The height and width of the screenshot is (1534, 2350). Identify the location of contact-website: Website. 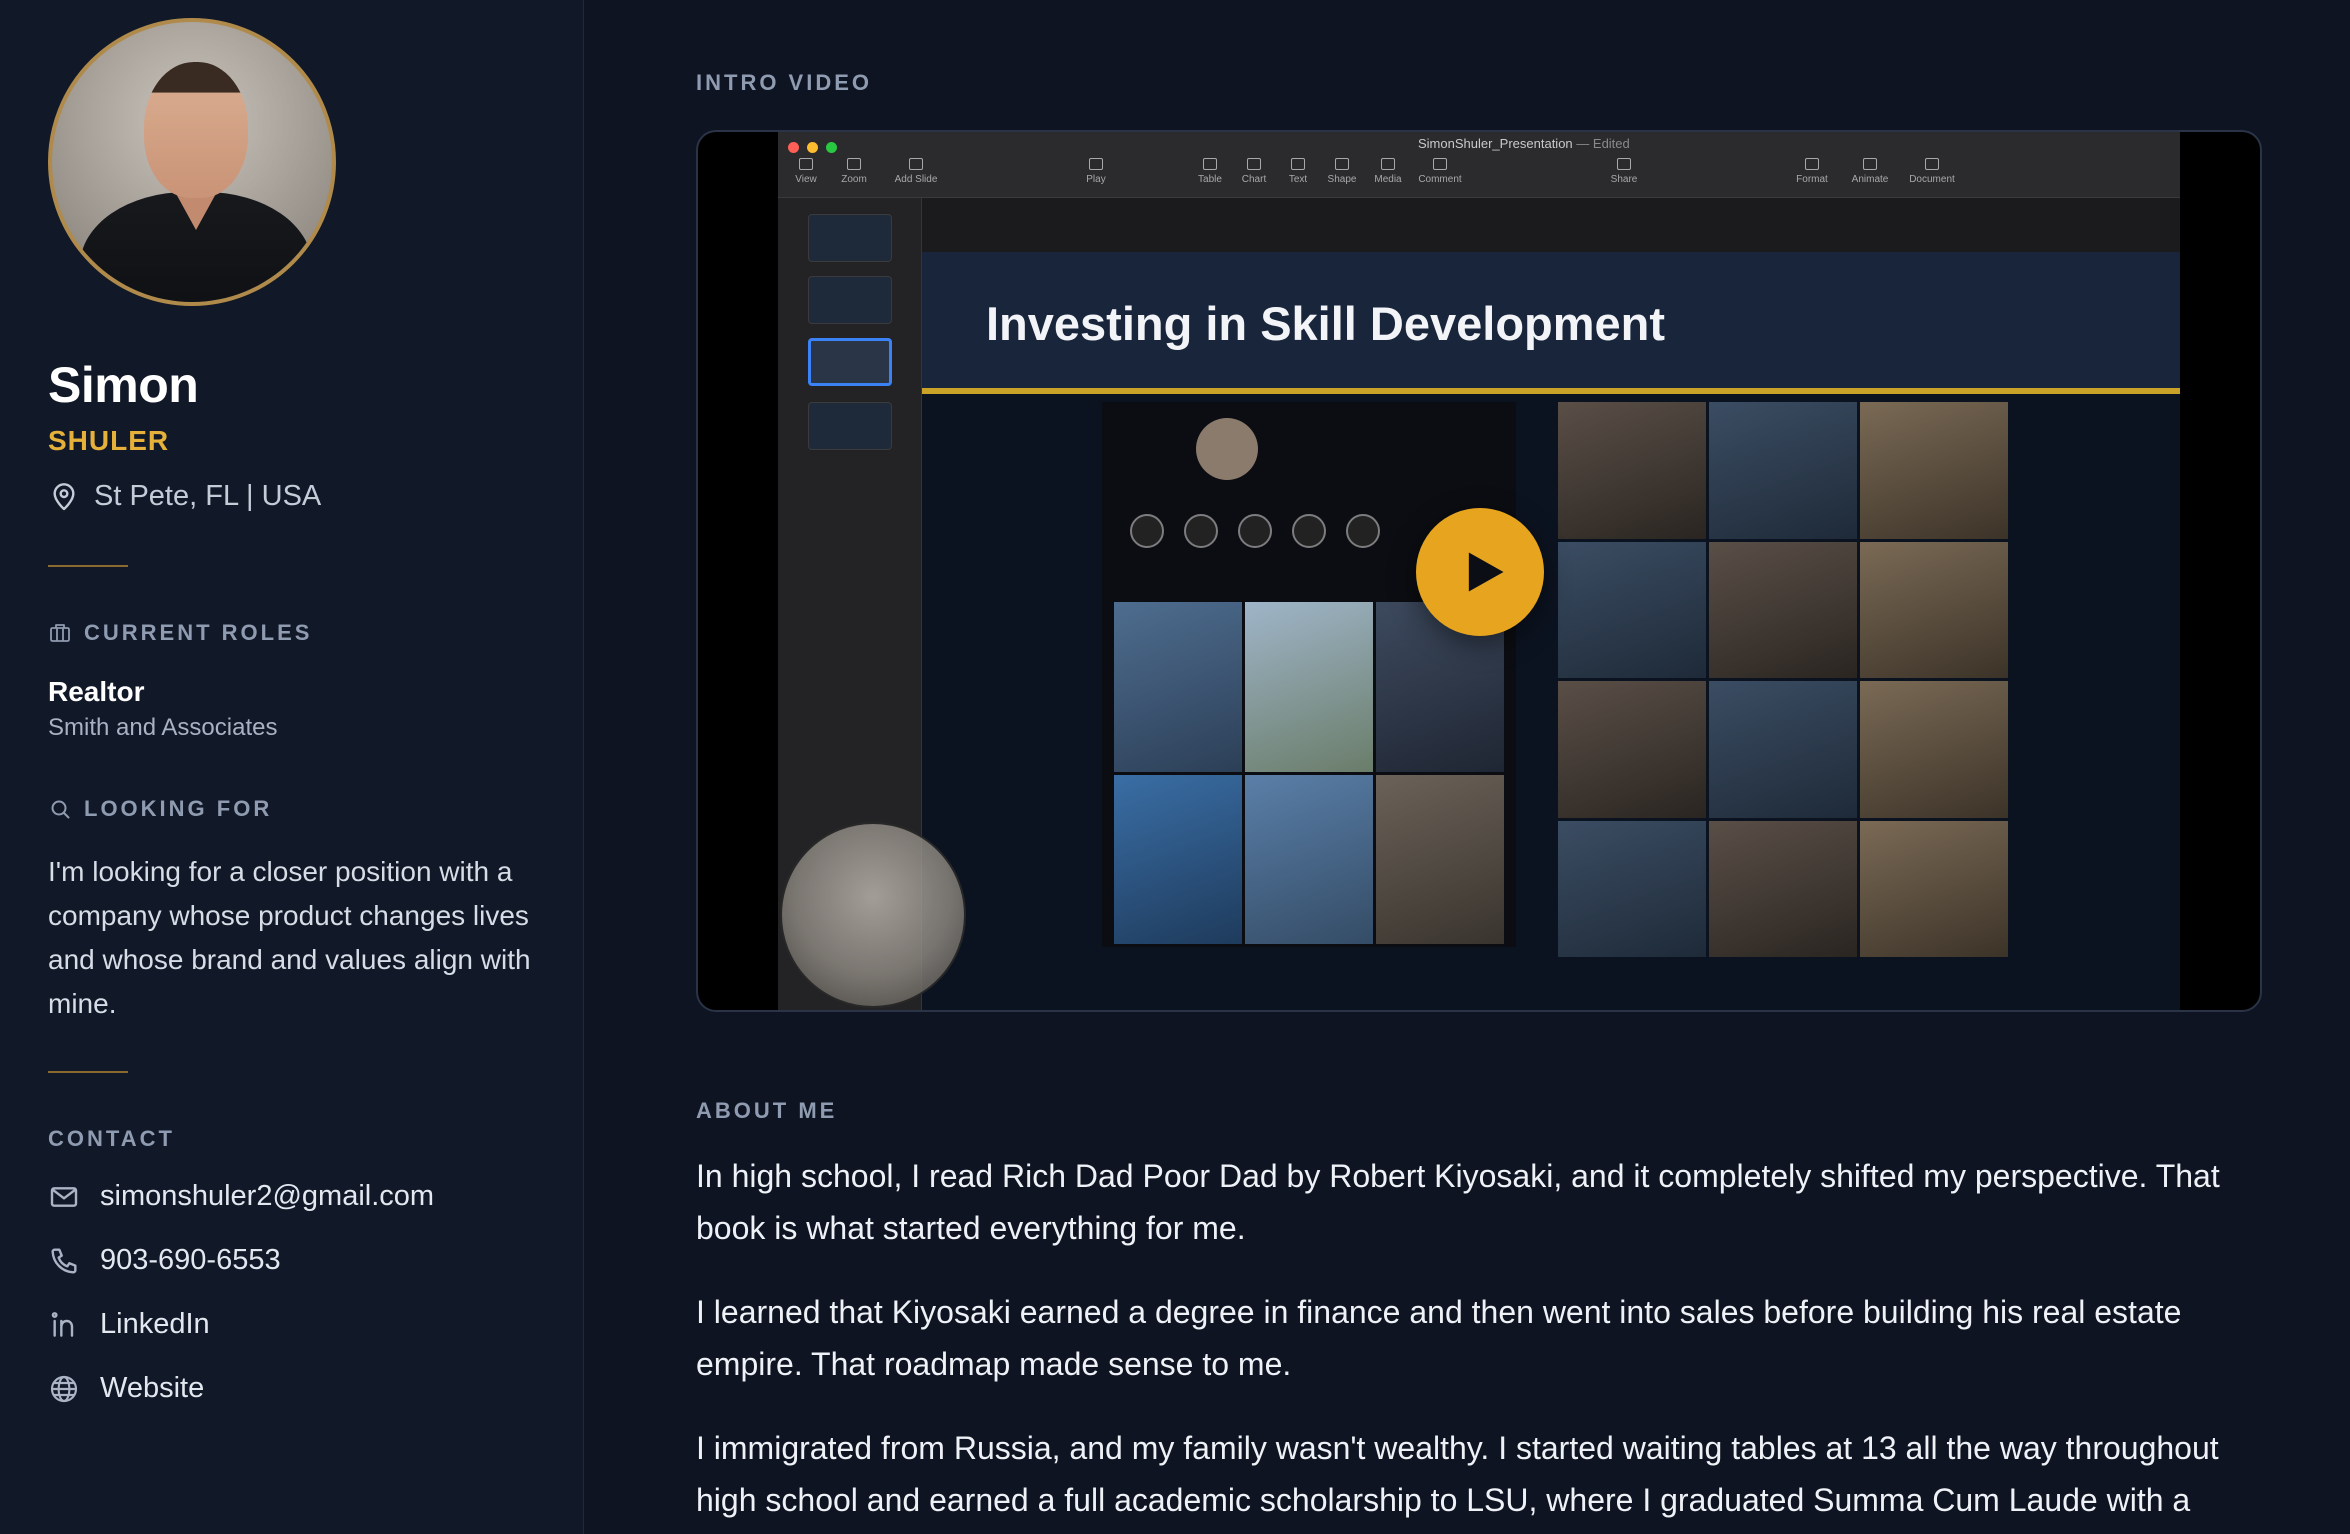
(152, 1388).